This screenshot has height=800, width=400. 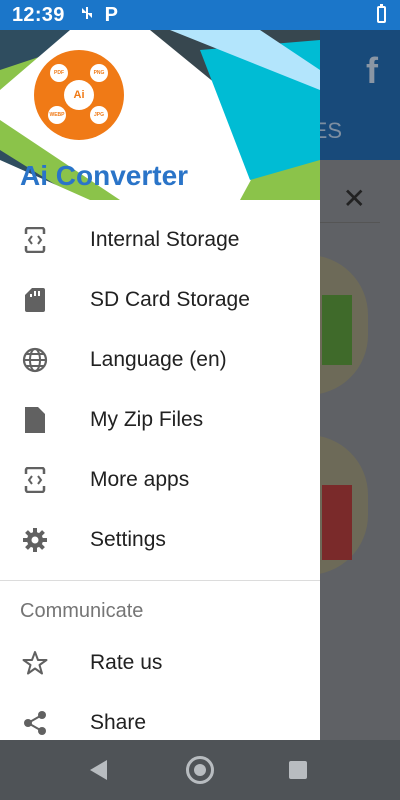 I want to click on menu-item-rate-us: Rate us, so click(x=160, y=663).